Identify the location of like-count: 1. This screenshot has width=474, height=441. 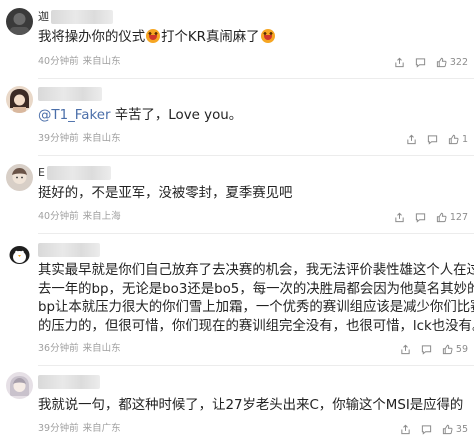
(464, 139).